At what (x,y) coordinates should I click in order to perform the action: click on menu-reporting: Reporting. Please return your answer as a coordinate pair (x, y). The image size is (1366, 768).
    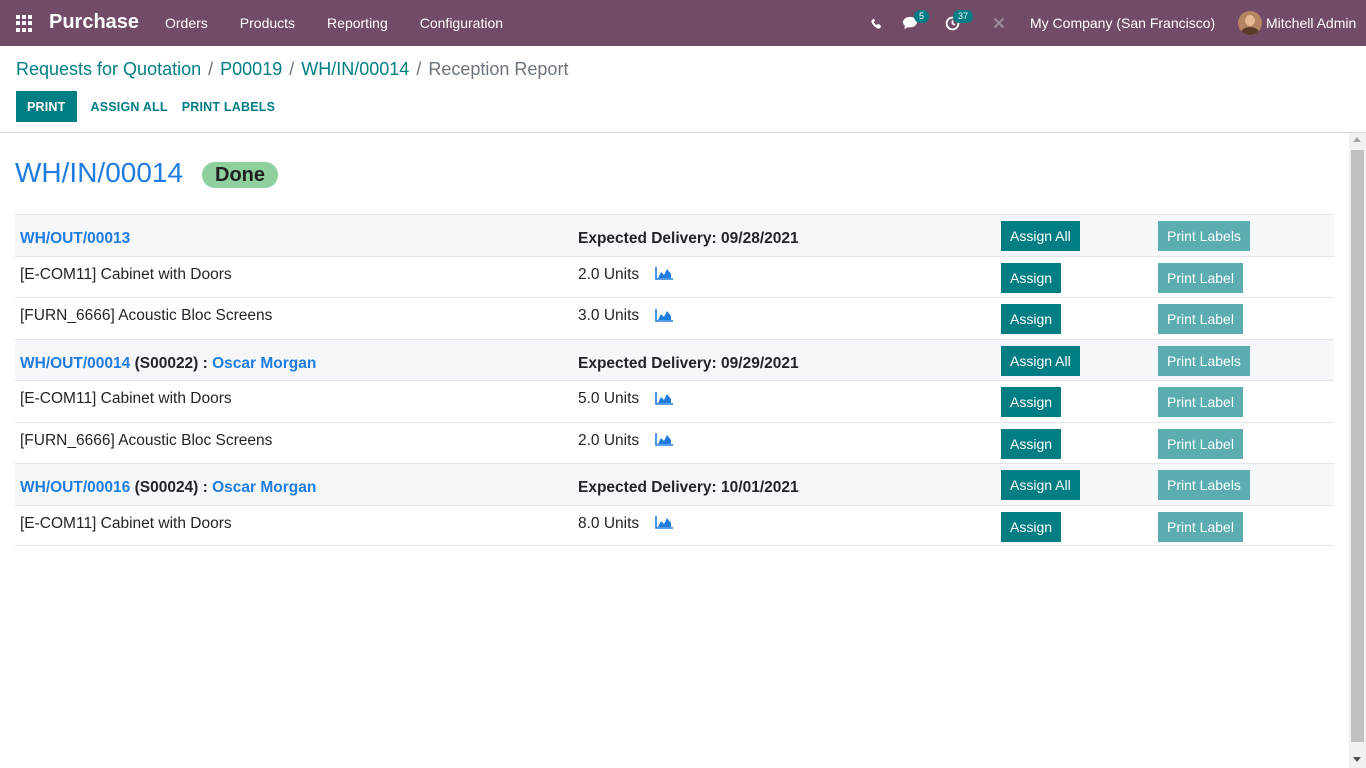
    Looking at the image, I should click on (357, 23).